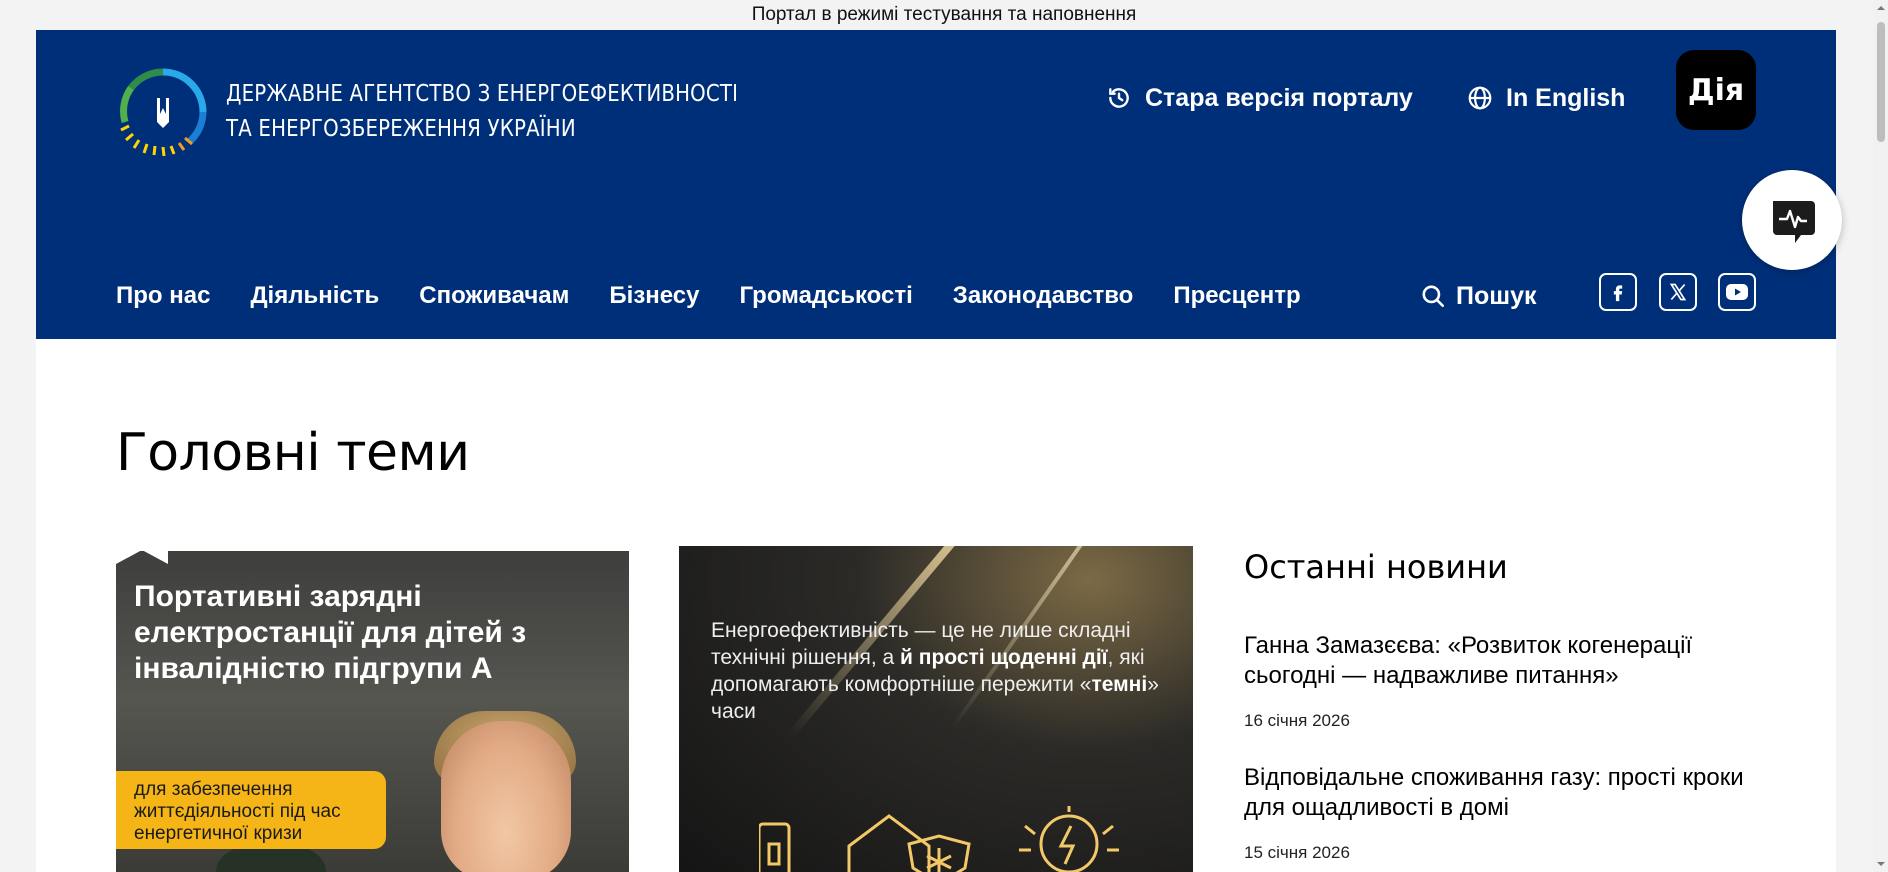  I want to click on x-icon, so click(1678, 292).